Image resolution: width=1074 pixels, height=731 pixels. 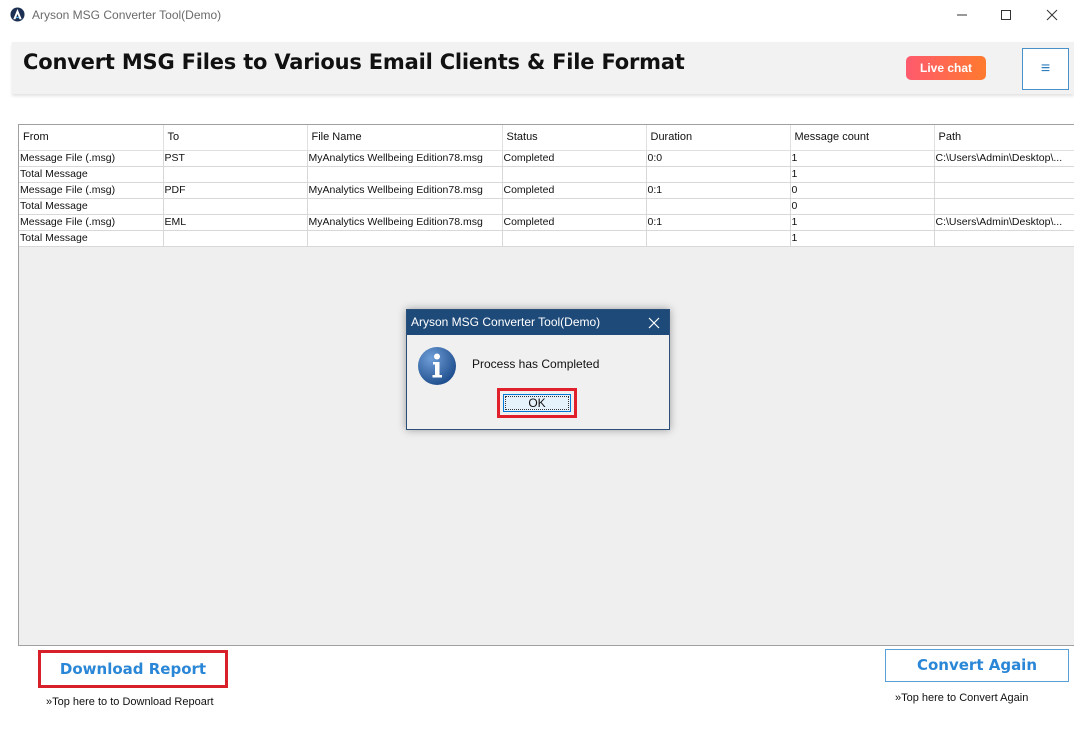 What do you see at coordinates (235, 190) in the screenshot?
I see `table-cell: PDF` at bounding box center [235, 190].